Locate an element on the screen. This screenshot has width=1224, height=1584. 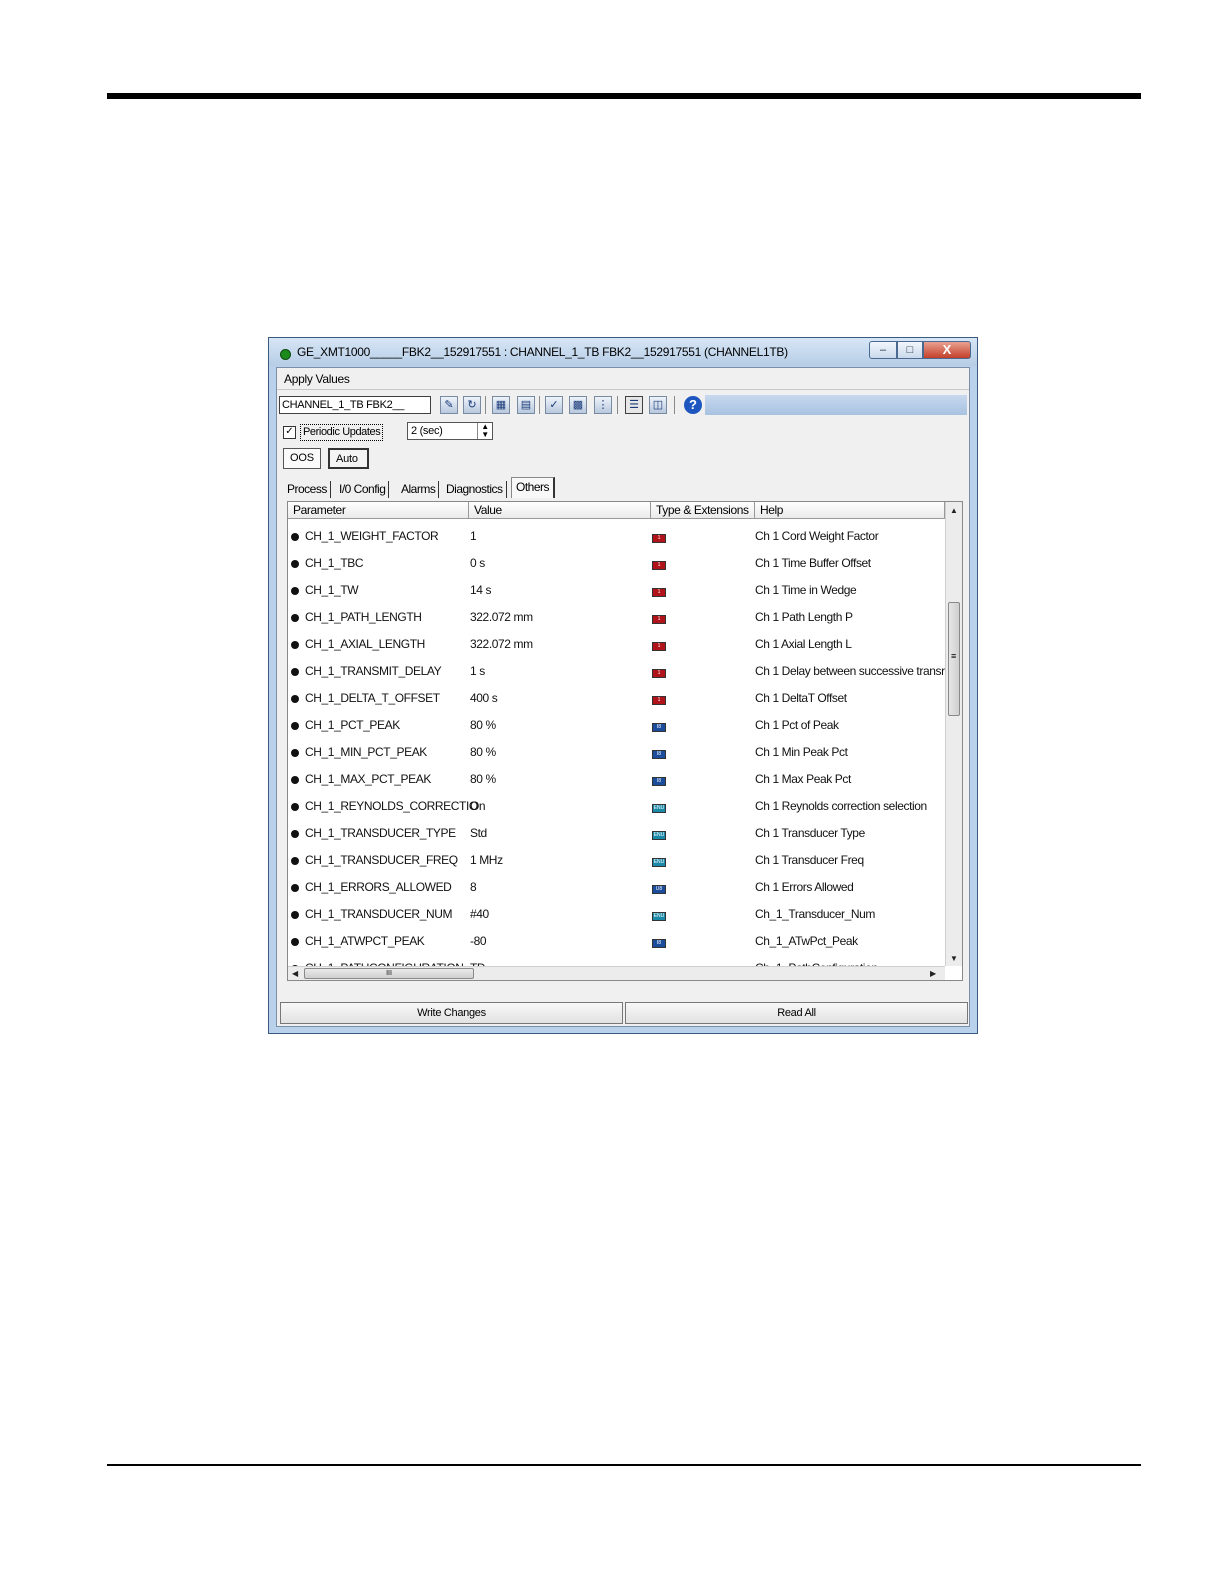
parameter-value: On is located at coordinates (478, 806).